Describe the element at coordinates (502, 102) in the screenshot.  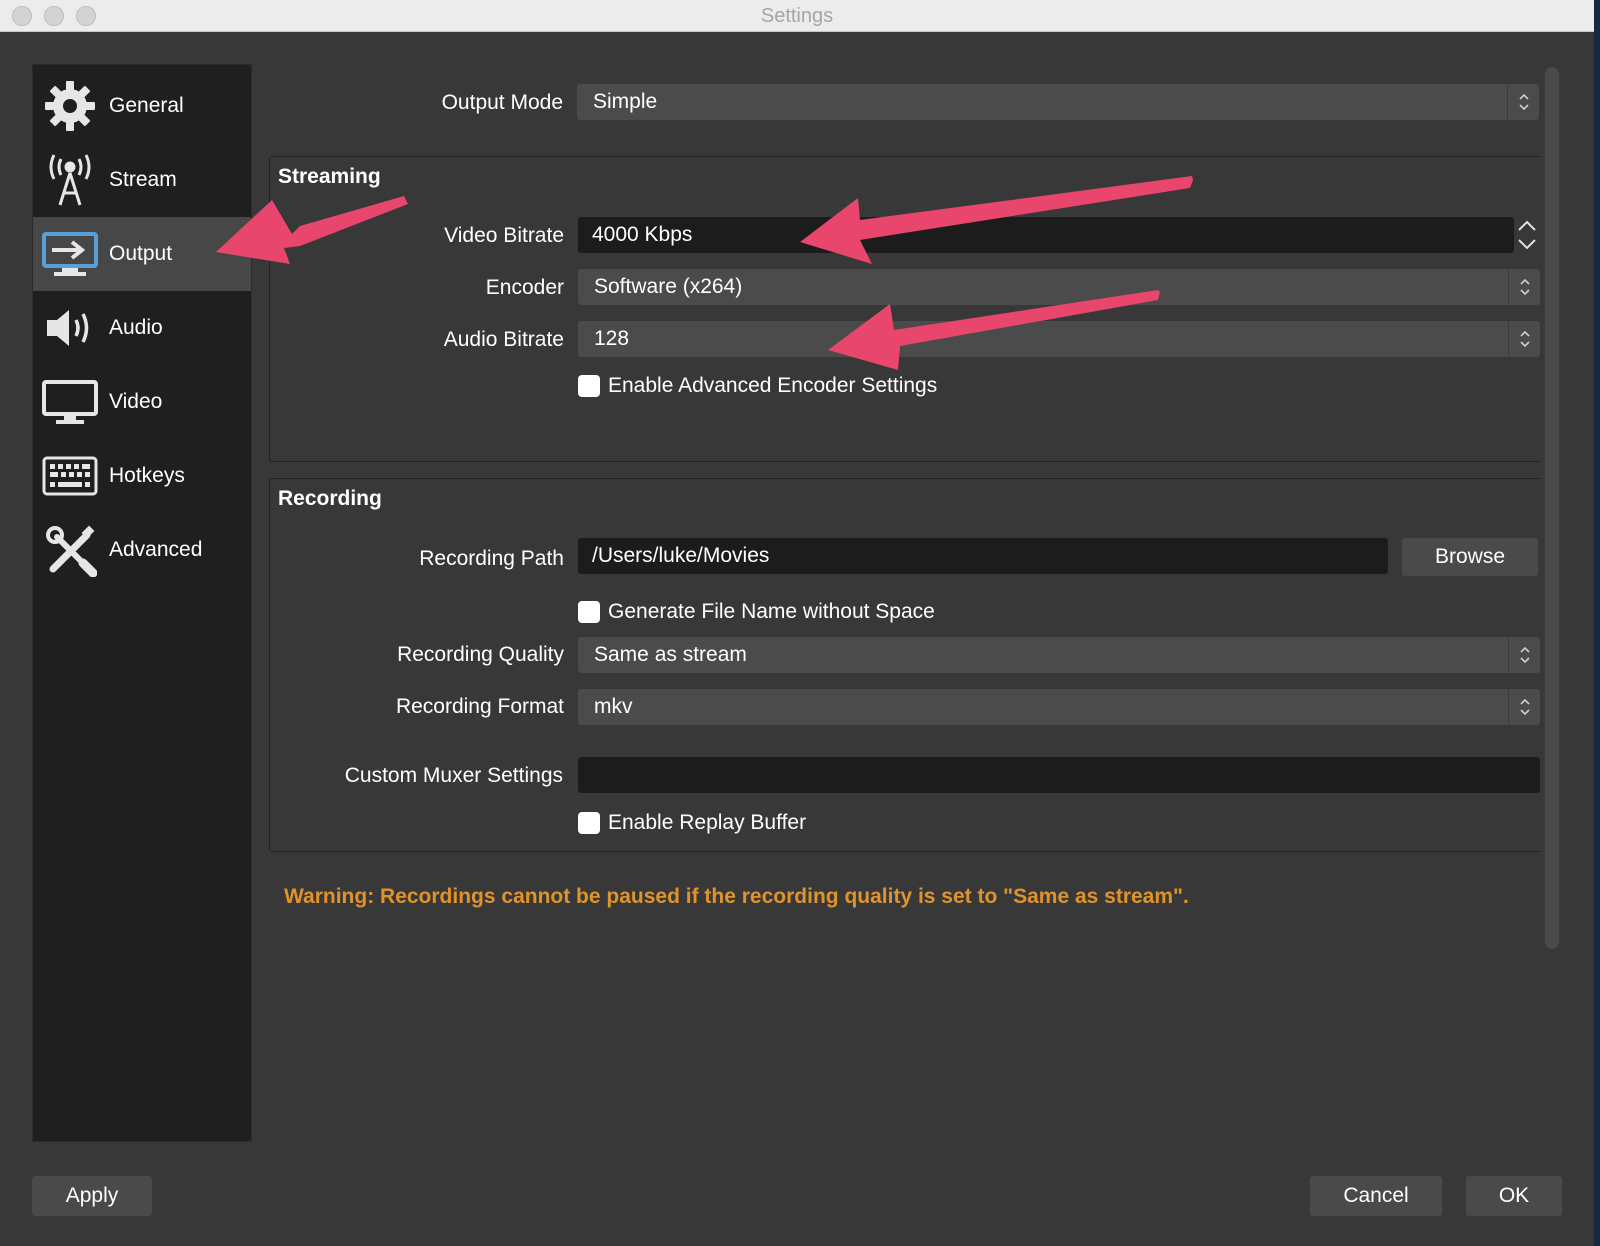
I see `output-mode-label: Output Mode` at that location.